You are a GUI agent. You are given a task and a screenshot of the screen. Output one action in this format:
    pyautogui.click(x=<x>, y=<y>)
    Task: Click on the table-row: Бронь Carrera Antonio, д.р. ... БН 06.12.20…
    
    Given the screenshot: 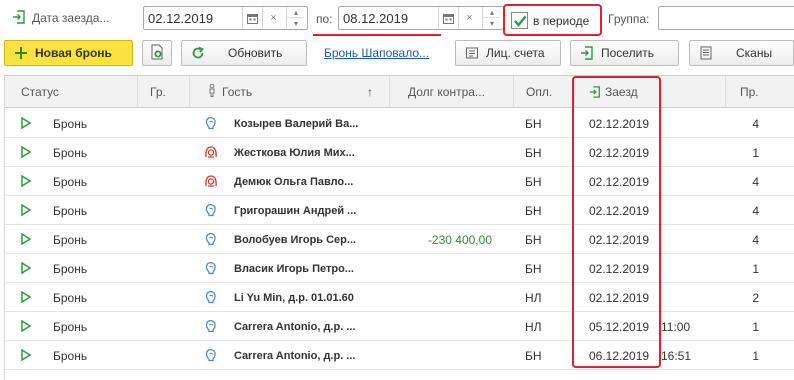 What is the action you would take?
    pyautogui.click(x=399, y=355)
    